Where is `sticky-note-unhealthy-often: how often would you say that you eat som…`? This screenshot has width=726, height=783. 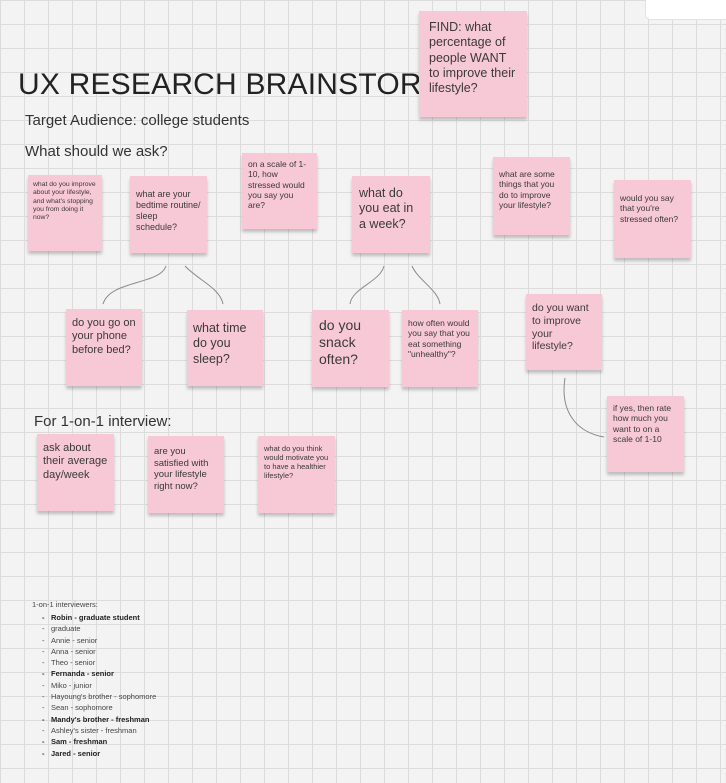 sticky-note-unhealthy-often: how often would you say that you eat som… is located at coordinates (440, 348).